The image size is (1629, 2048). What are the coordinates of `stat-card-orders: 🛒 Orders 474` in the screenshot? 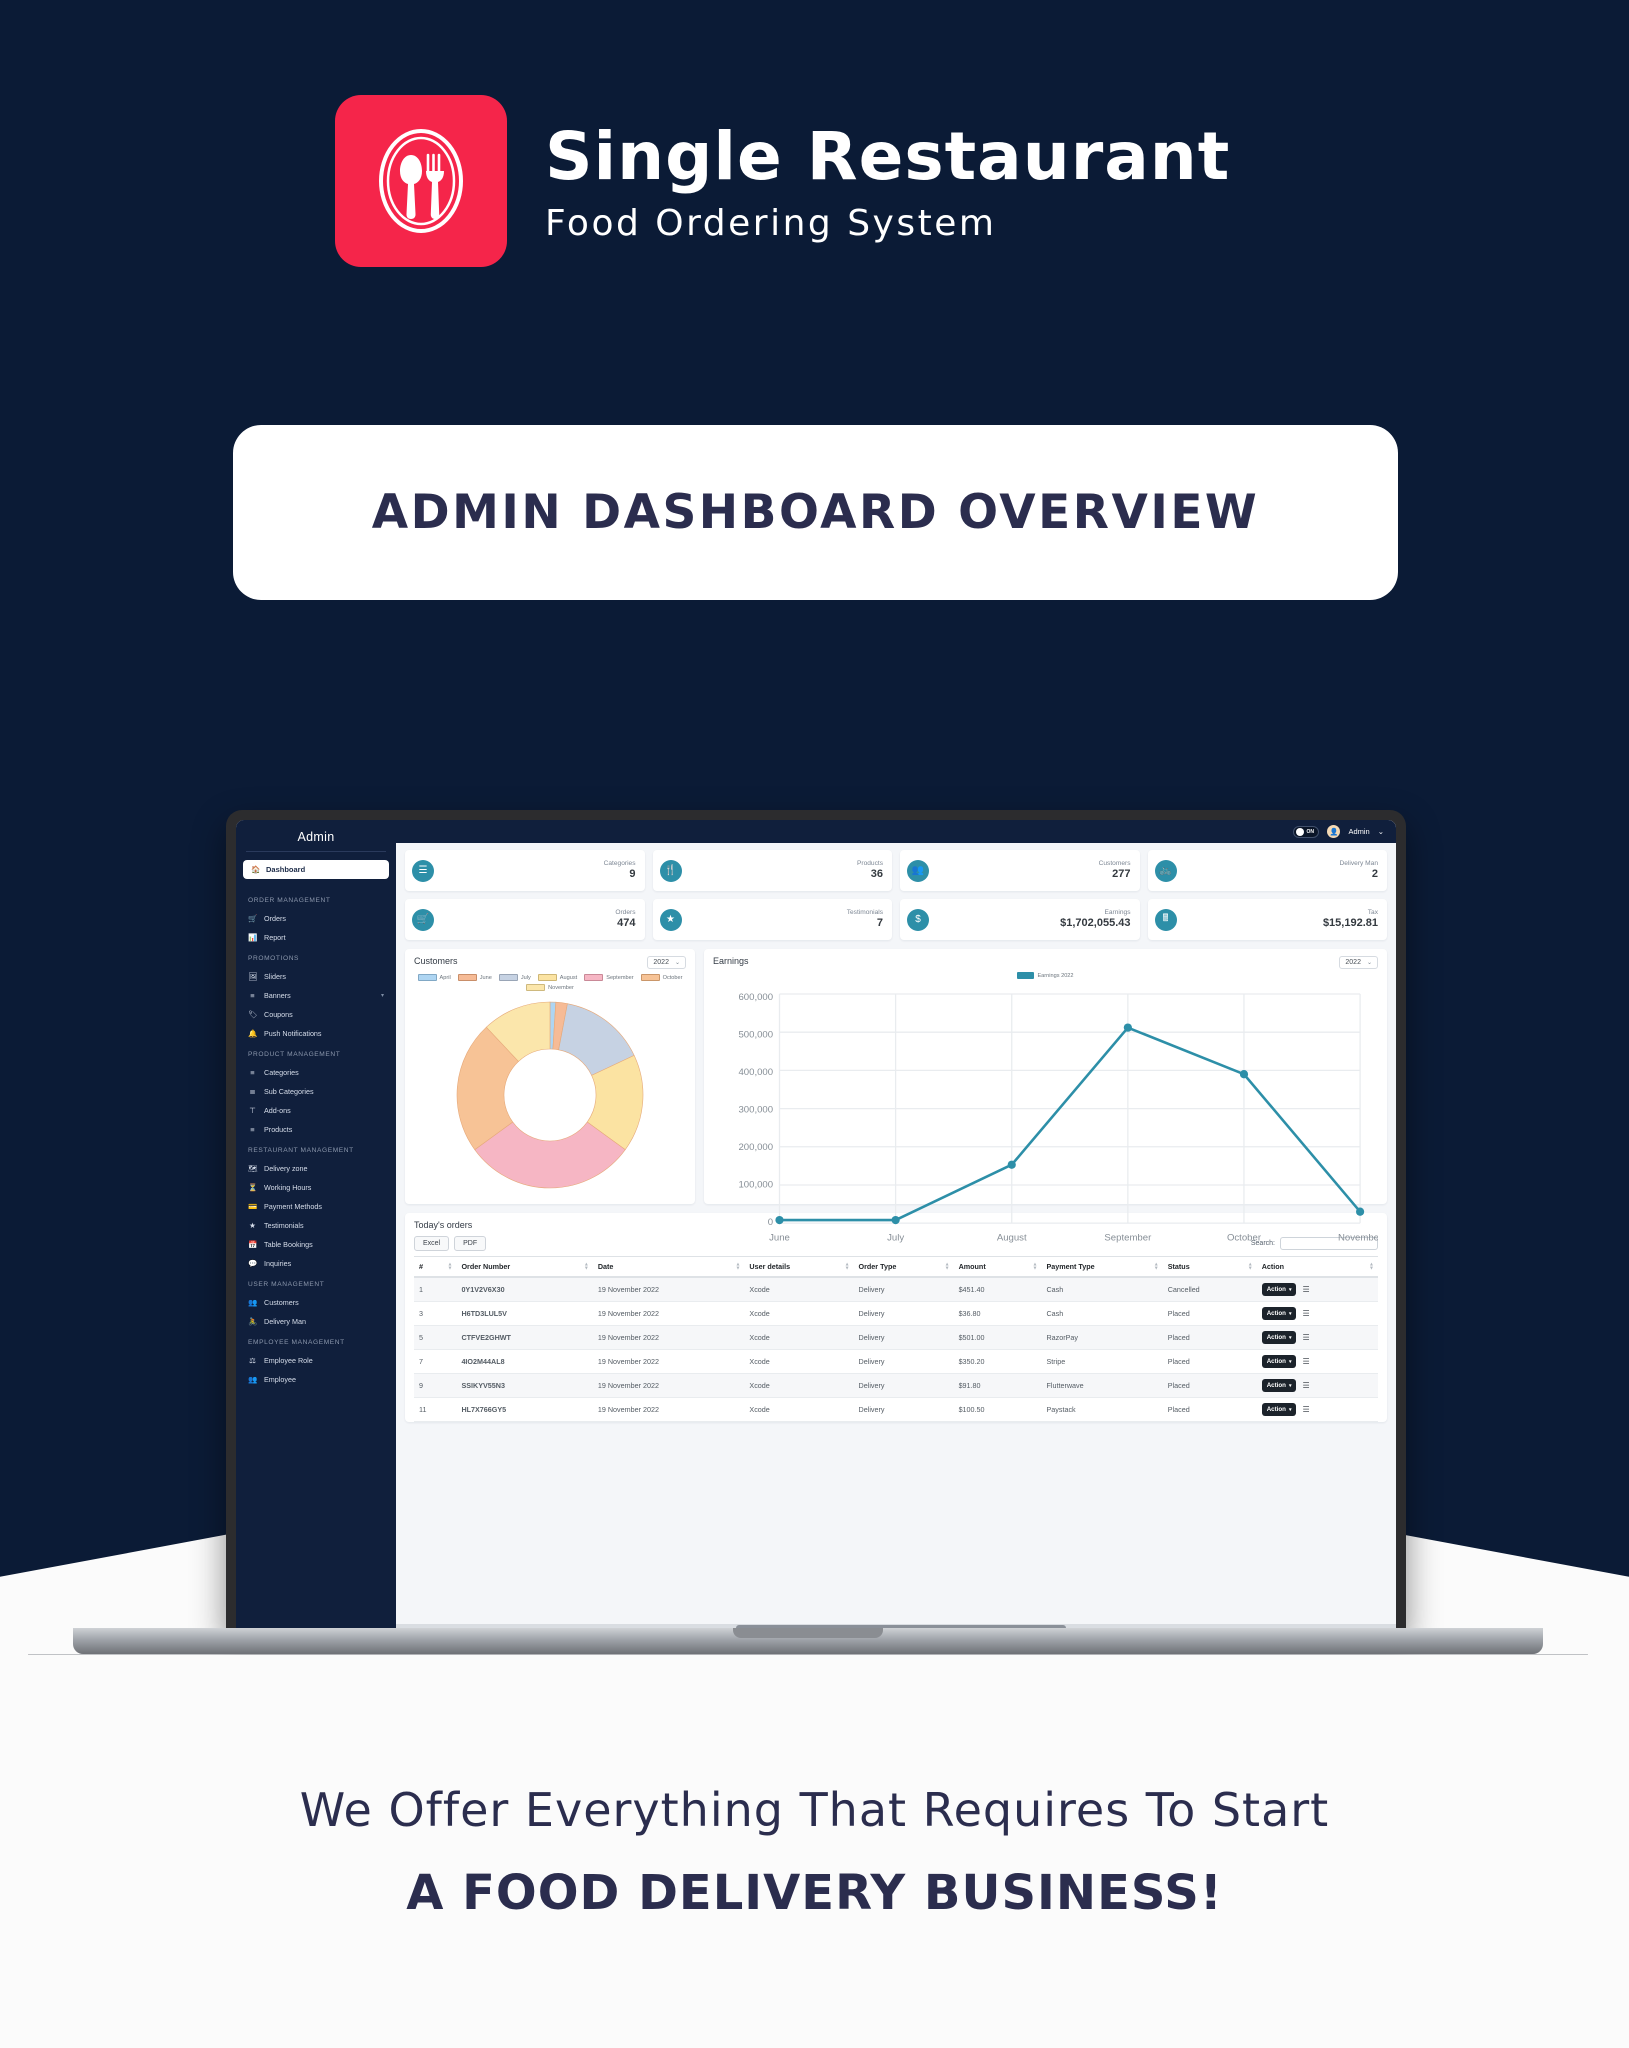 It's located at (525, 919).